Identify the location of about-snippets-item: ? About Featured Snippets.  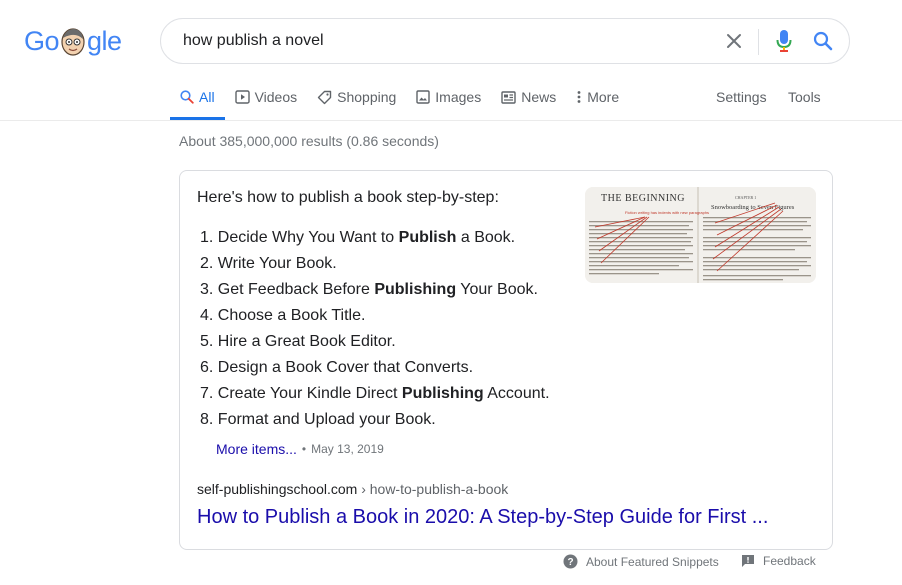
(641, 561).